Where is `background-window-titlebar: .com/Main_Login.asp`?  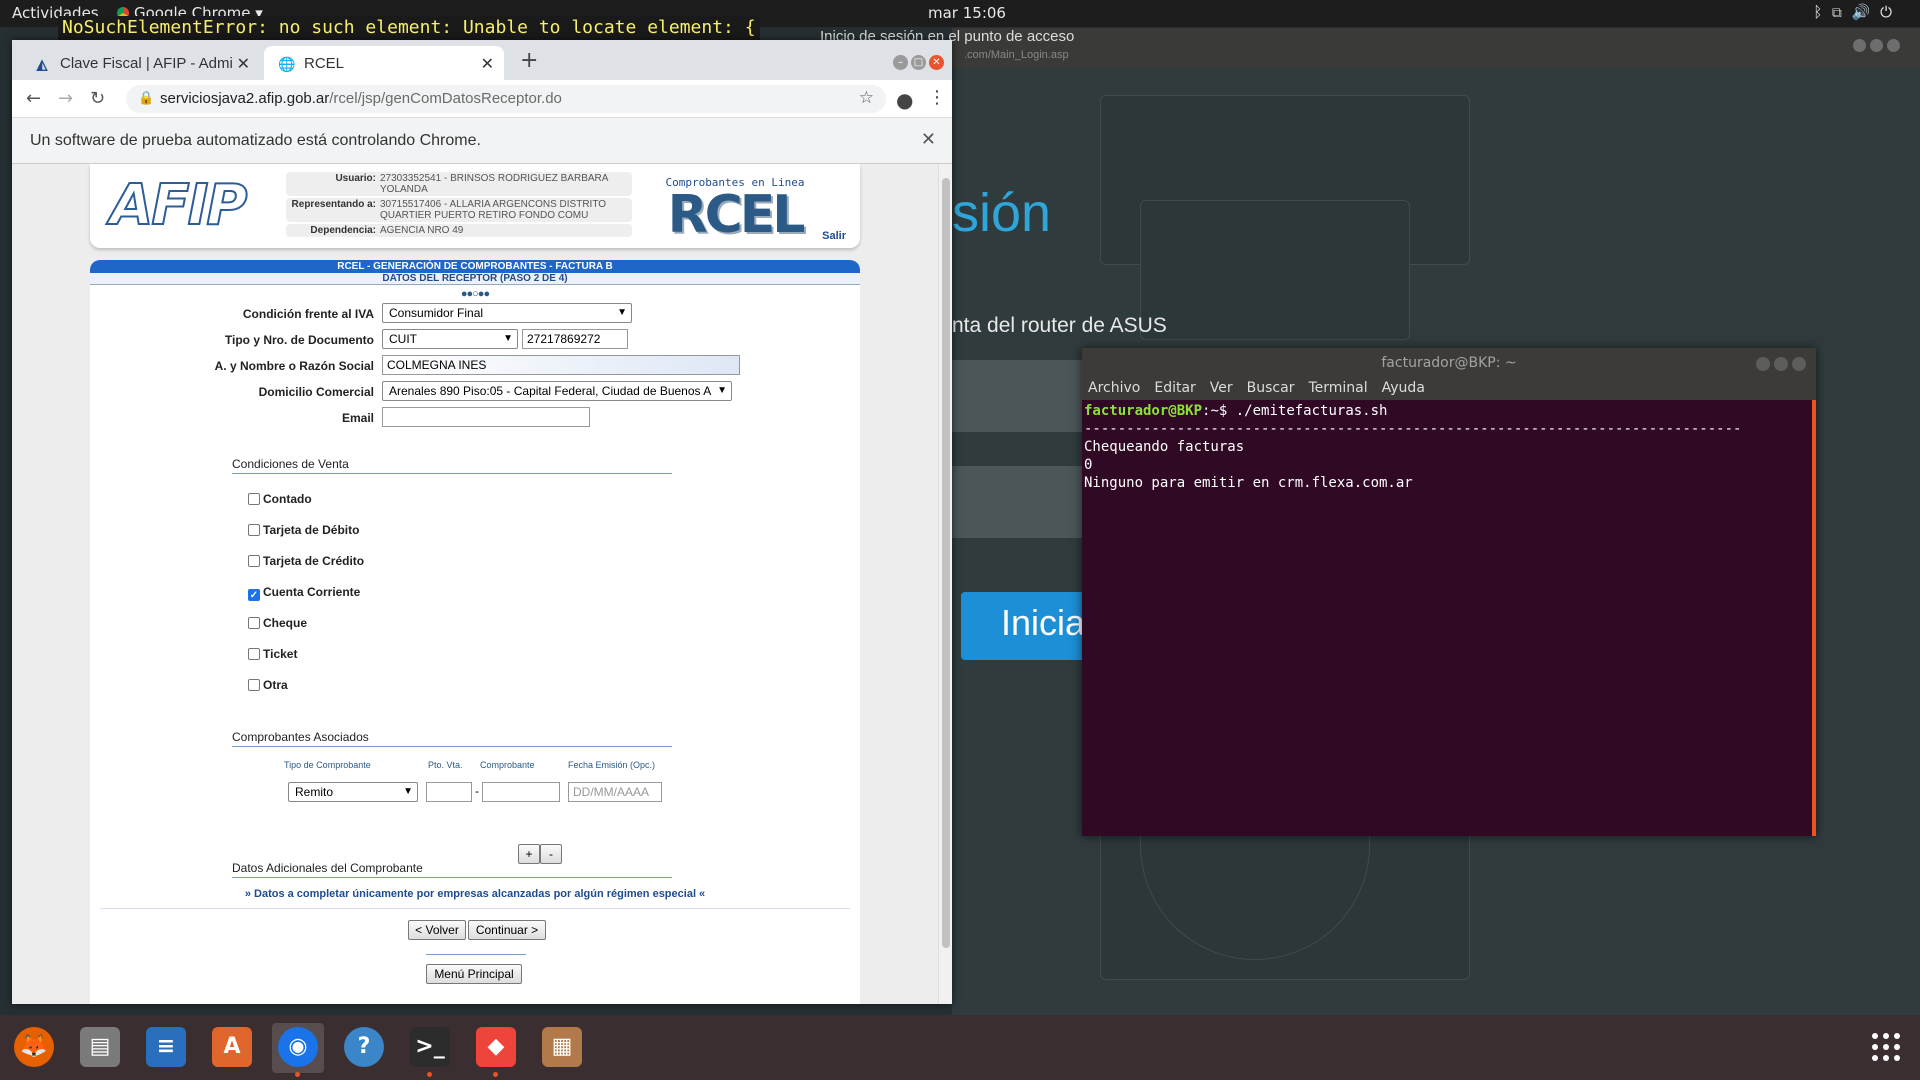
background-window-titlebar: .com/Main_Login.asp is located at coordinates (1436, 48).